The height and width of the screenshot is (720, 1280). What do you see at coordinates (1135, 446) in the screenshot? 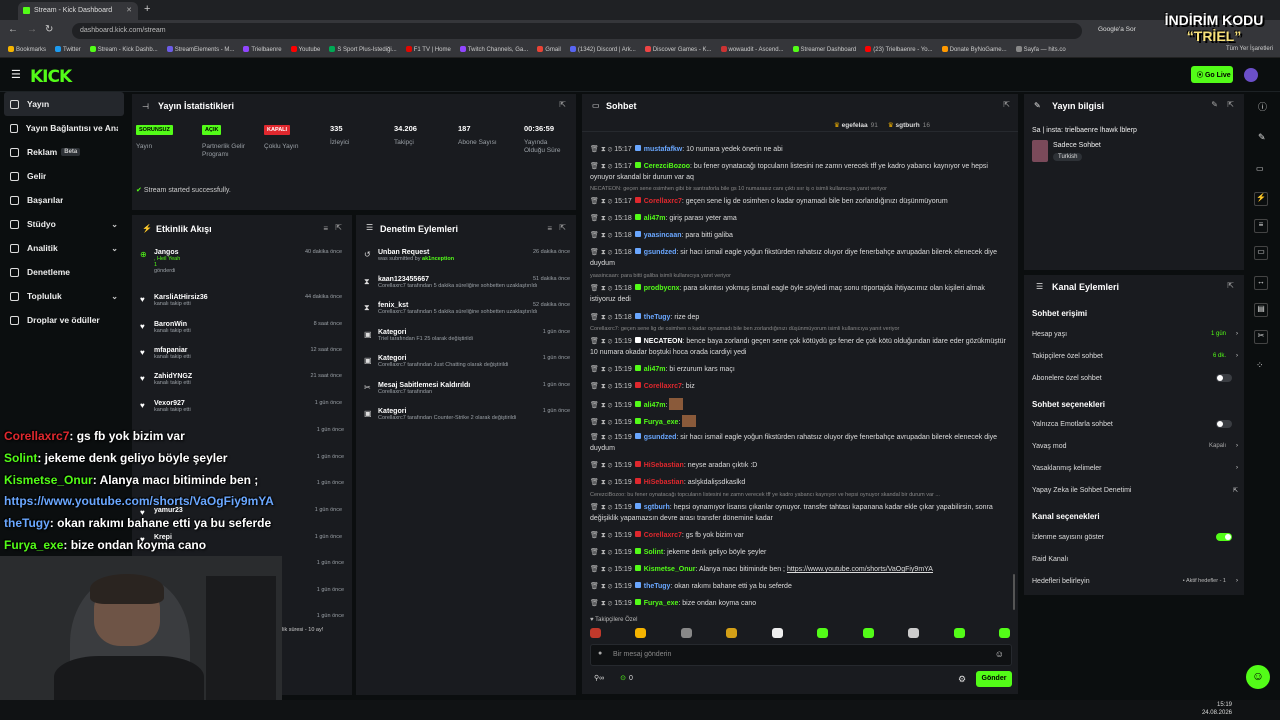
I see `channel-setting-row: Yavaş mod Kapalı ›` at bounding box center [1135, 446].